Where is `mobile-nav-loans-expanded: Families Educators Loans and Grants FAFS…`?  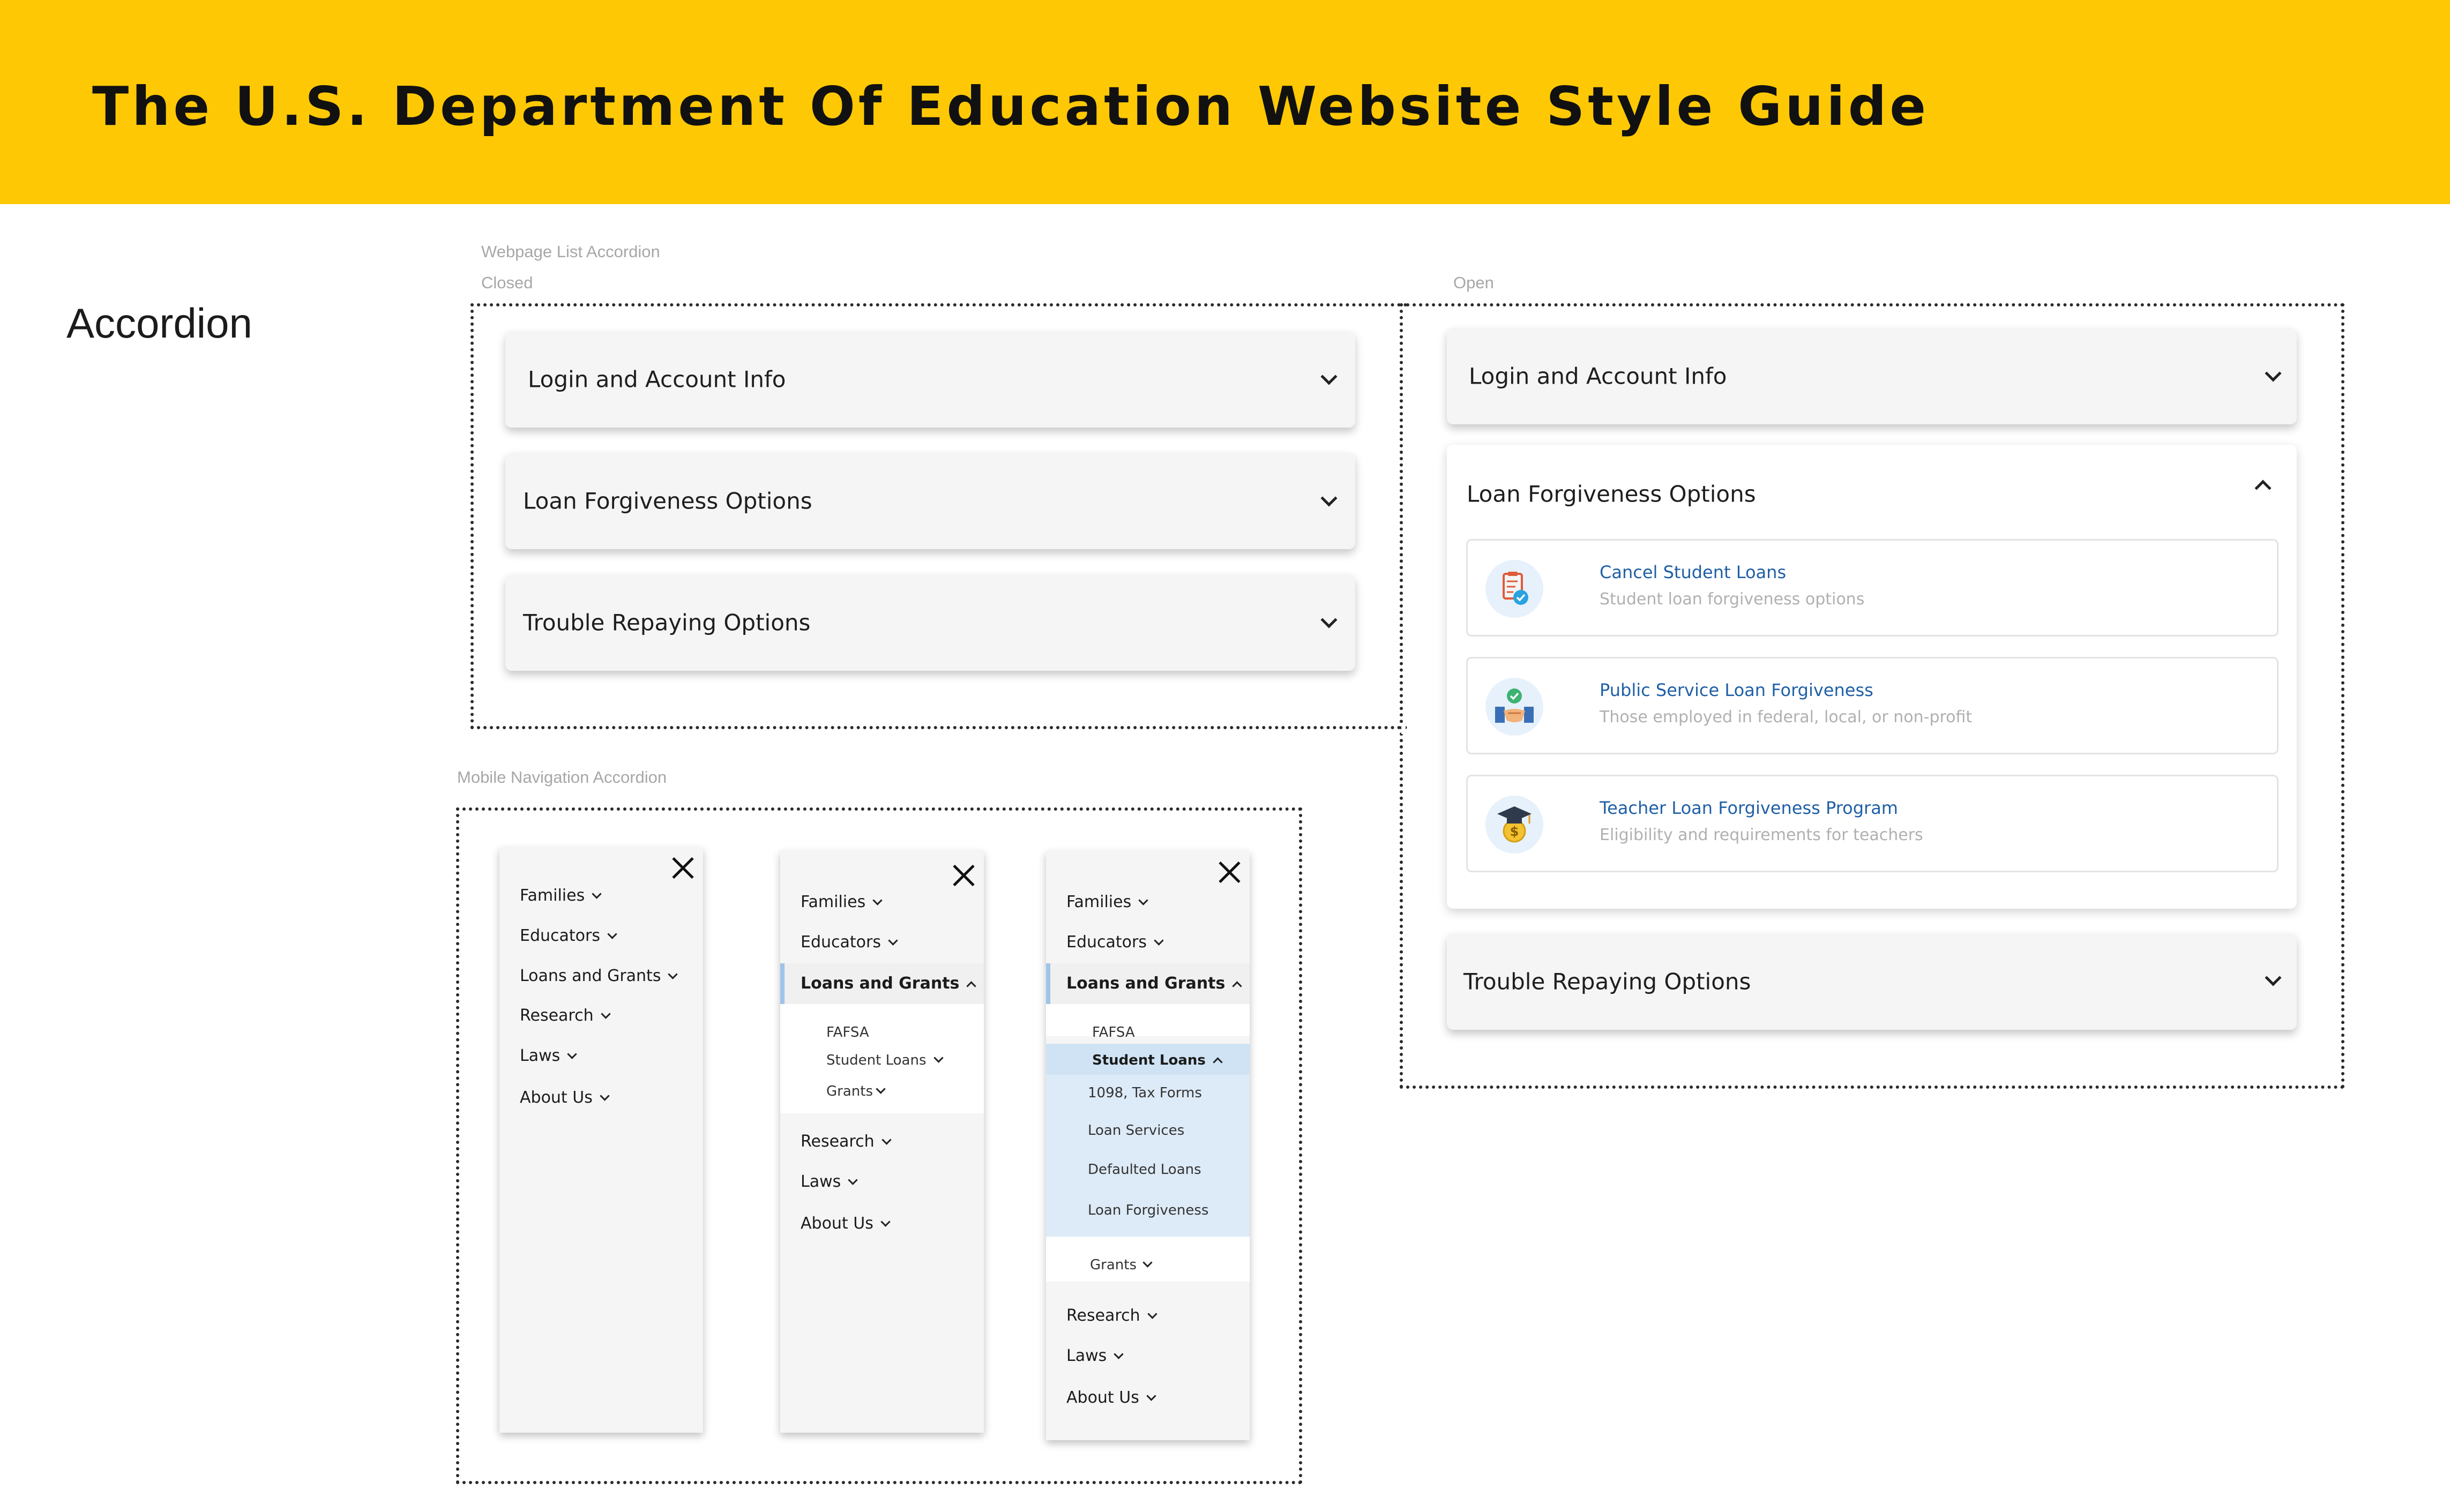 mobile-nav-loans-expanded: Families Educators Loans and Grants FAFS… is located at coordinates (882, 1142).